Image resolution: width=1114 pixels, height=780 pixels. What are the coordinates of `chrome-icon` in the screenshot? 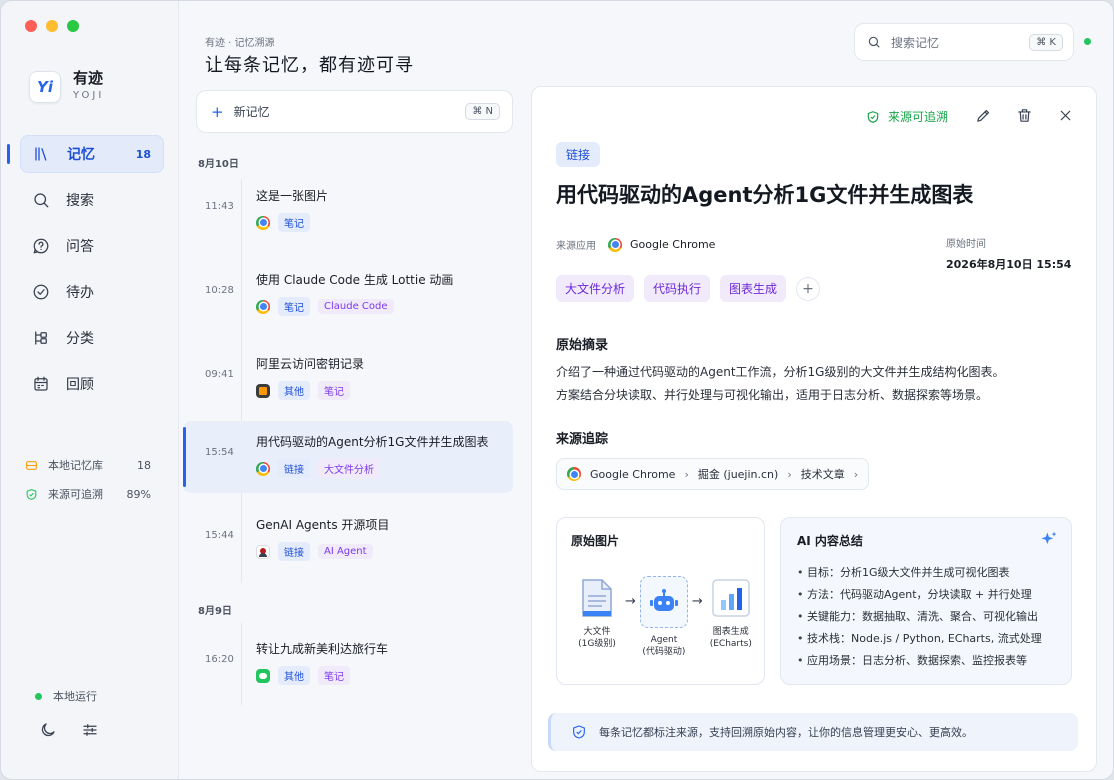 It's located at (263, 468).